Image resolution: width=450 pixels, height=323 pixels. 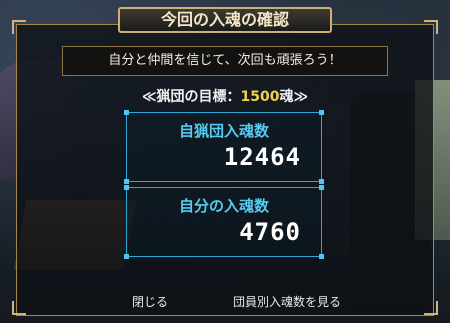 I want to click on guild-count-box: 自猟団入魂数 12464, so click(x=224, y=147).